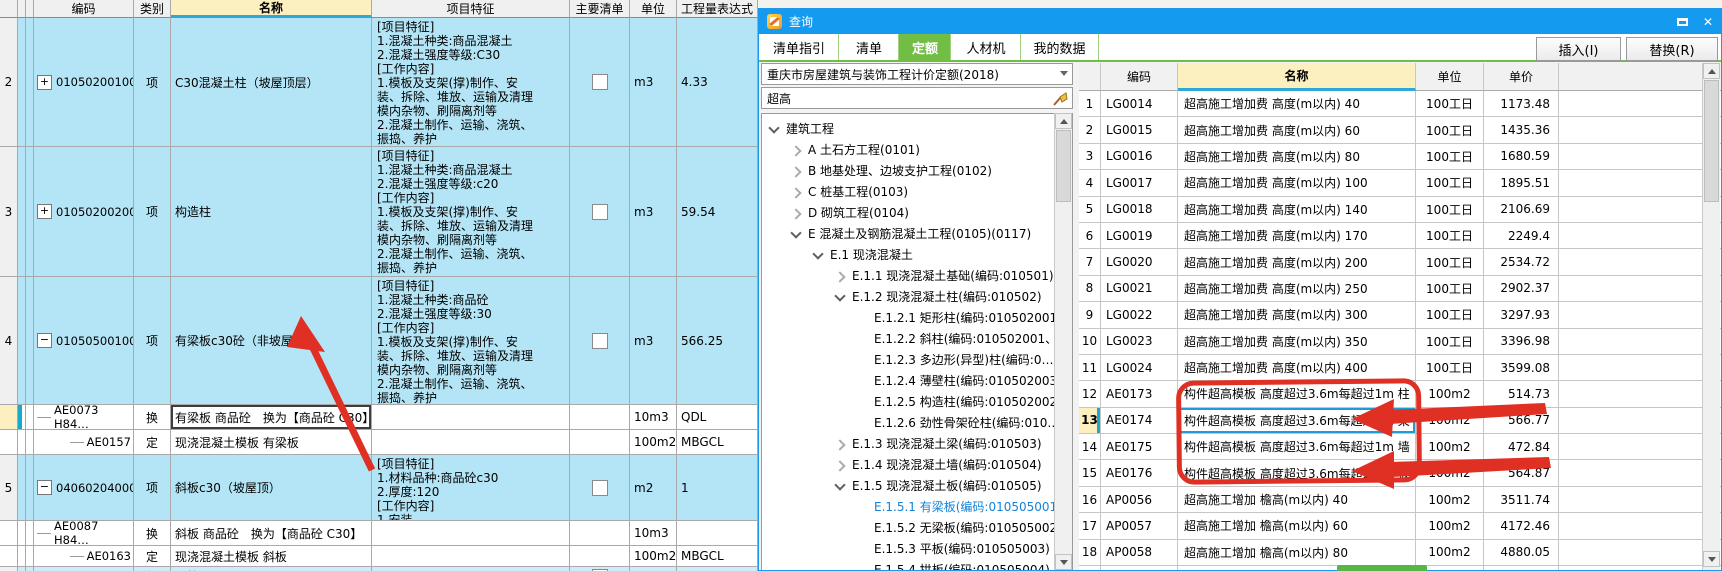  I want to click on tree-item: E.1.2.5 构造柱(编码:010502002), so click(917, 402).